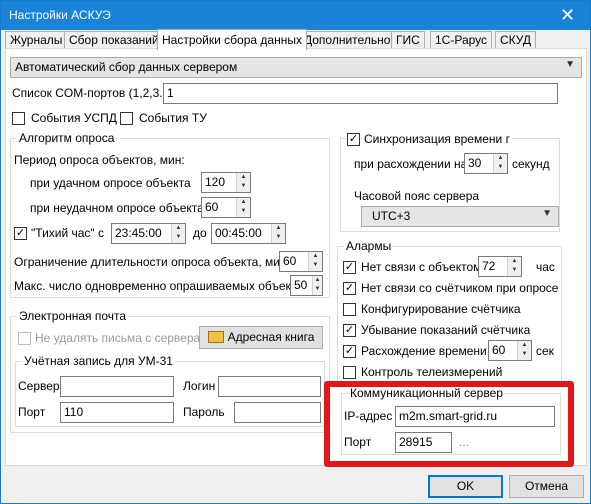  What do you see at coordinates (516, 40) in the screenshot?
I see `tab-skud: СКУД` at bounding box center [516, 40].